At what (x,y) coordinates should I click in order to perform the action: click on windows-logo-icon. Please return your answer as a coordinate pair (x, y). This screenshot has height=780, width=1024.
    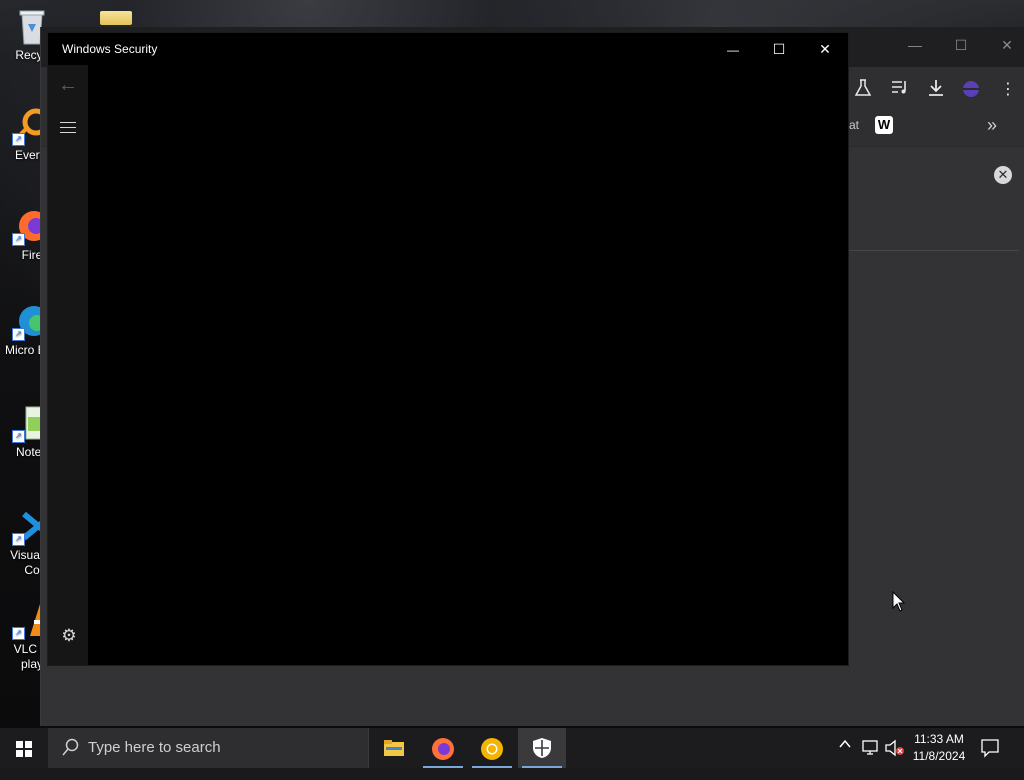
    Looking at the image, I should click on (24, 749).